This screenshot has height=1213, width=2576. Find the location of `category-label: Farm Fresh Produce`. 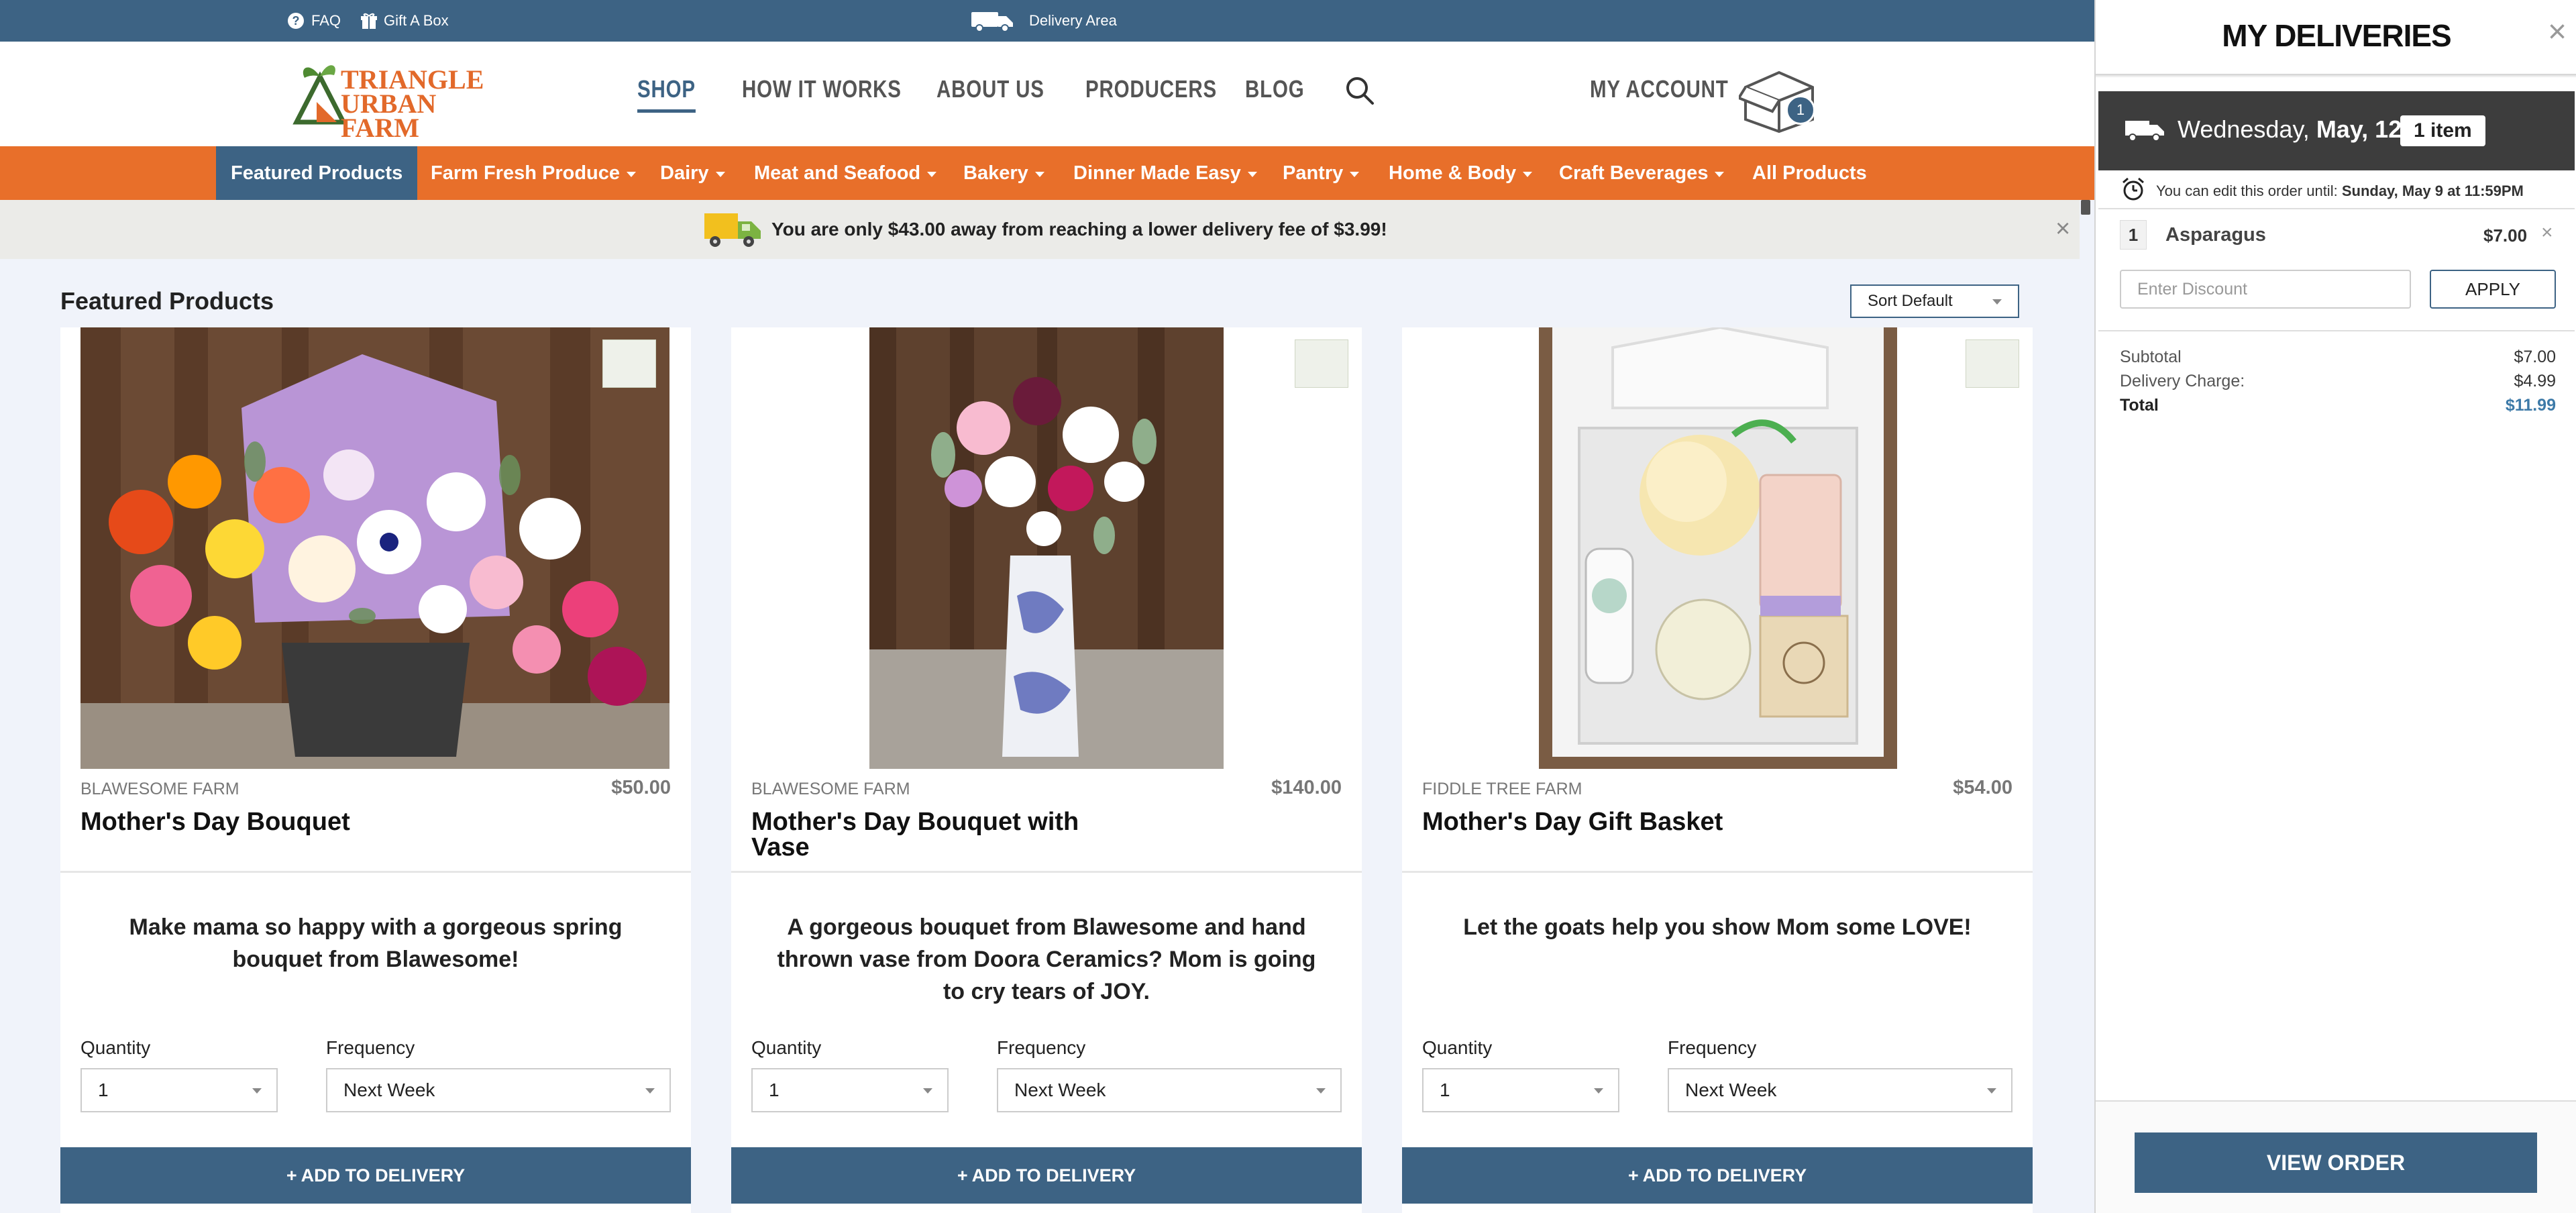

category-label: Farm Fresh Produce is located at coordinates (526, 173).